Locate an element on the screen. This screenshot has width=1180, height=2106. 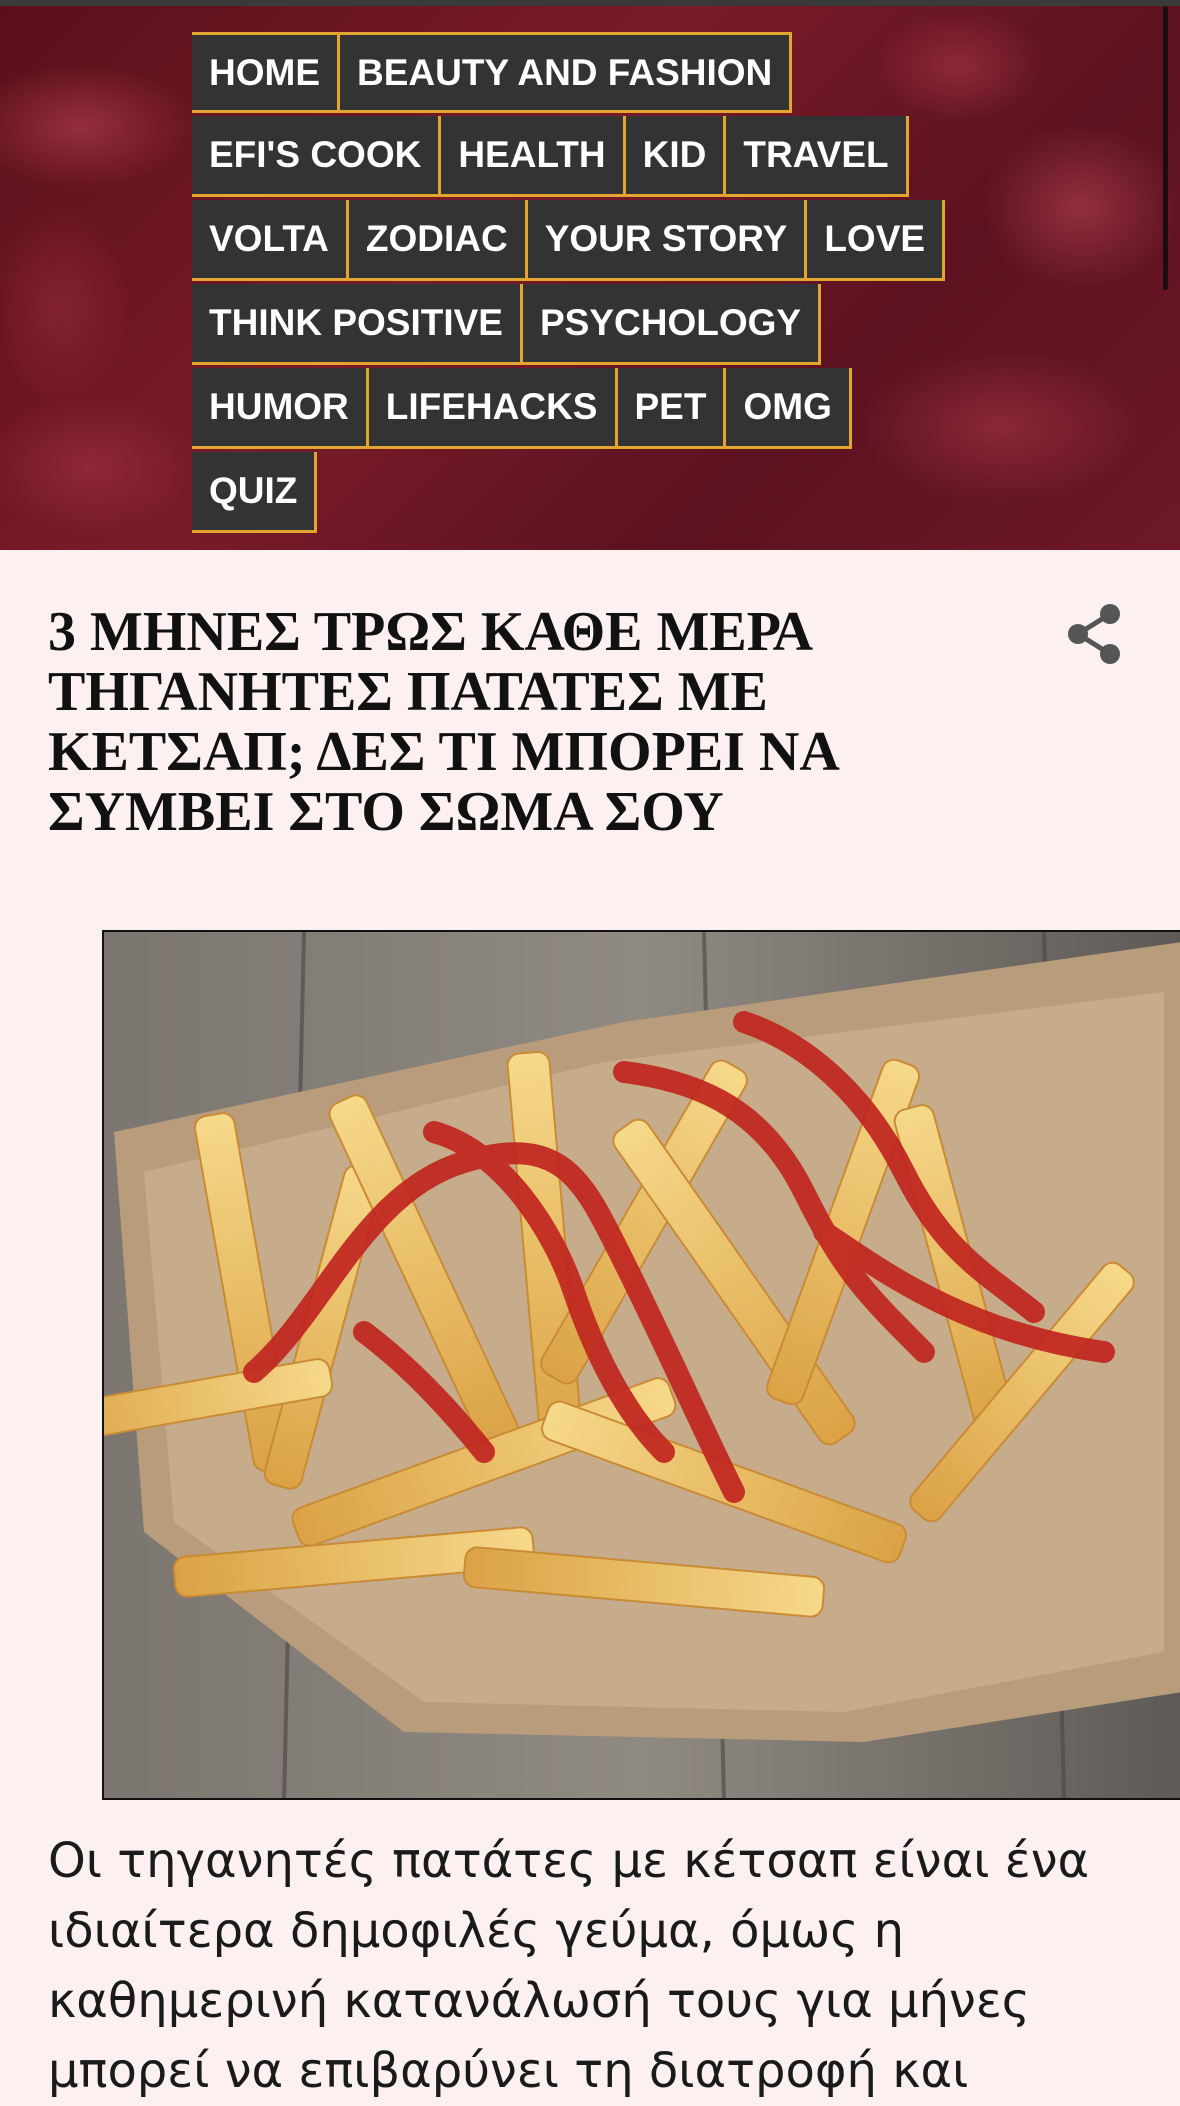
nav-row-5: HUMOR LIFEHACKS PET OMG is located at coordinates (522, 408).